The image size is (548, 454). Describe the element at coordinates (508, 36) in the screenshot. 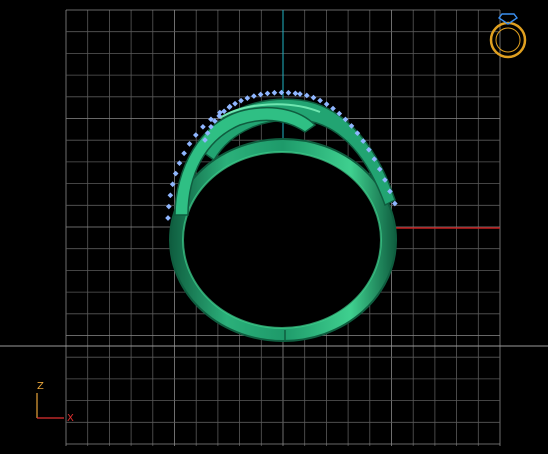

I see `view-cube` at that location.